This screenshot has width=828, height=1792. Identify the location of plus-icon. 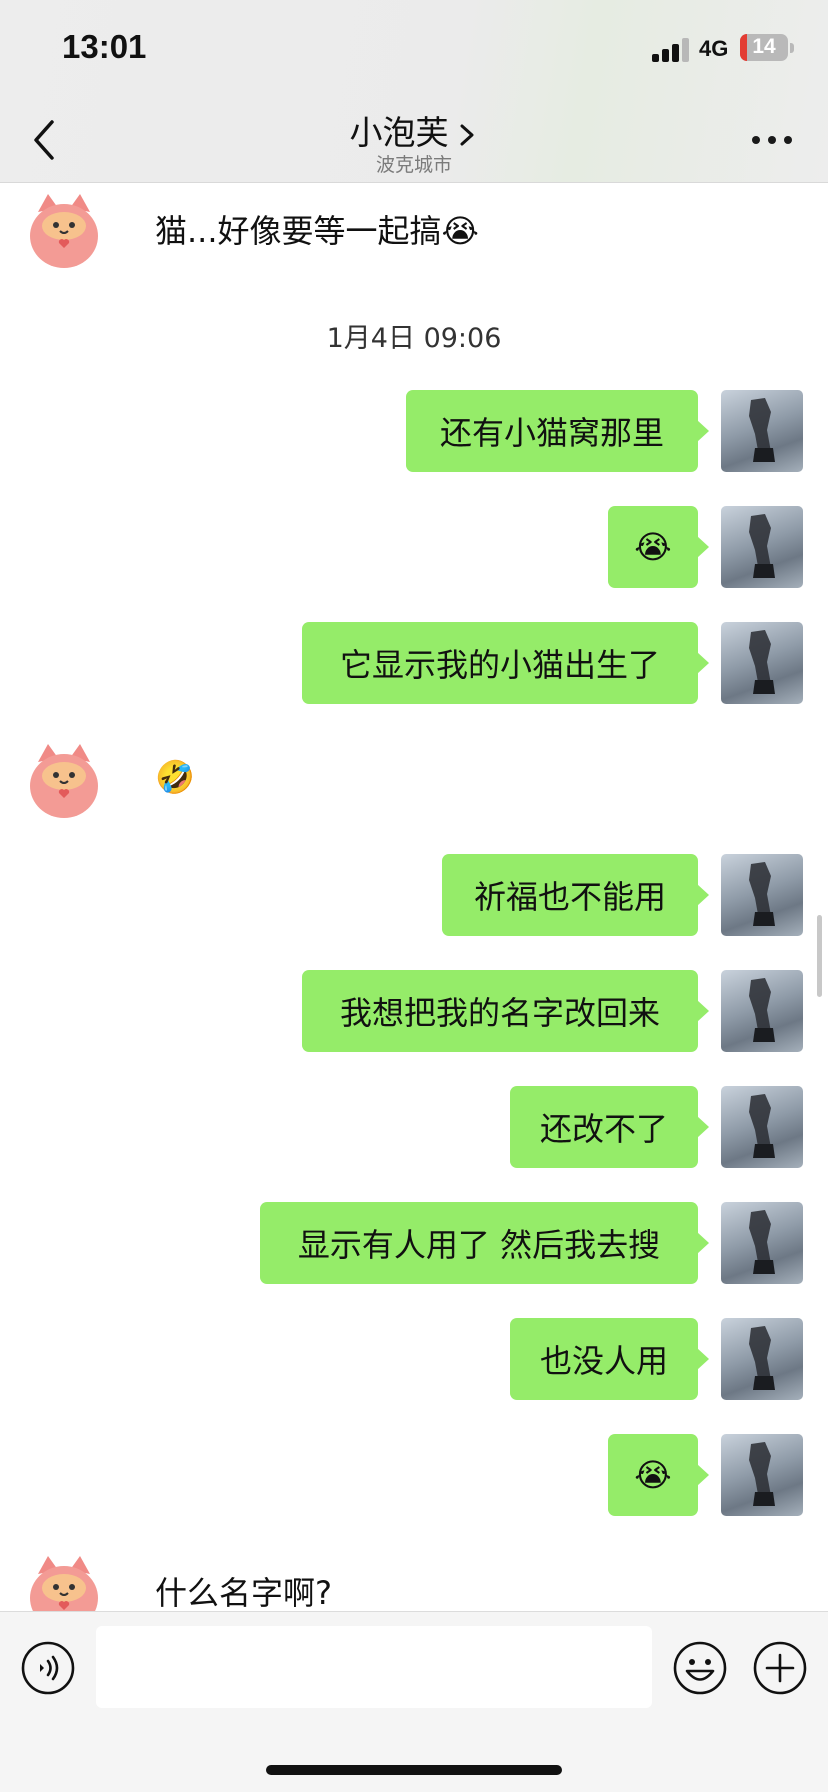
(780, 1668).